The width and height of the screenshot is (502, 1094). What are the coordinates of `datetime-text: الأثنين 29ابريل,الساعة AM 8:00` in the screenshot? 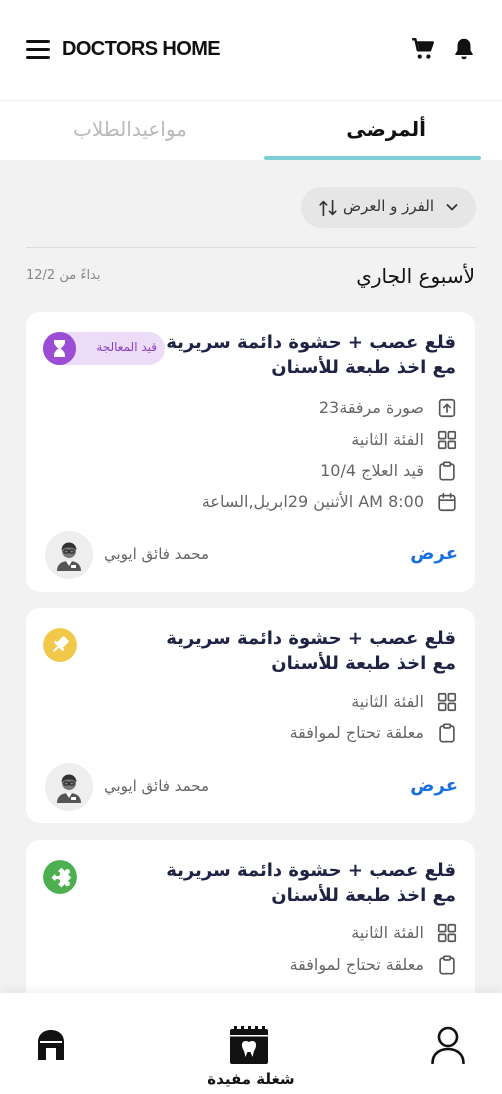 It's located at (312, 501).